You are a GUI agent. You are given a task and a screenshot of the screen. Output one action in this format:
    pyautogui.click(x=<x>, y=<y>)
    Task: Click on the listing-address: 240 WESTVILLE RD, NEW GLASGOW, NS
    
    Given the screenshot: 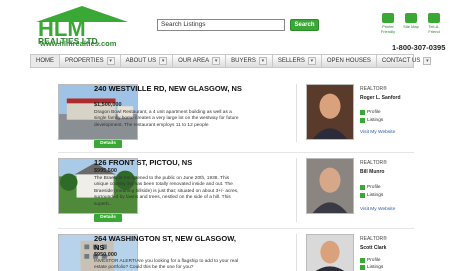 What is the action you would take?
    pyautogui.click(x=169, y=88)
    